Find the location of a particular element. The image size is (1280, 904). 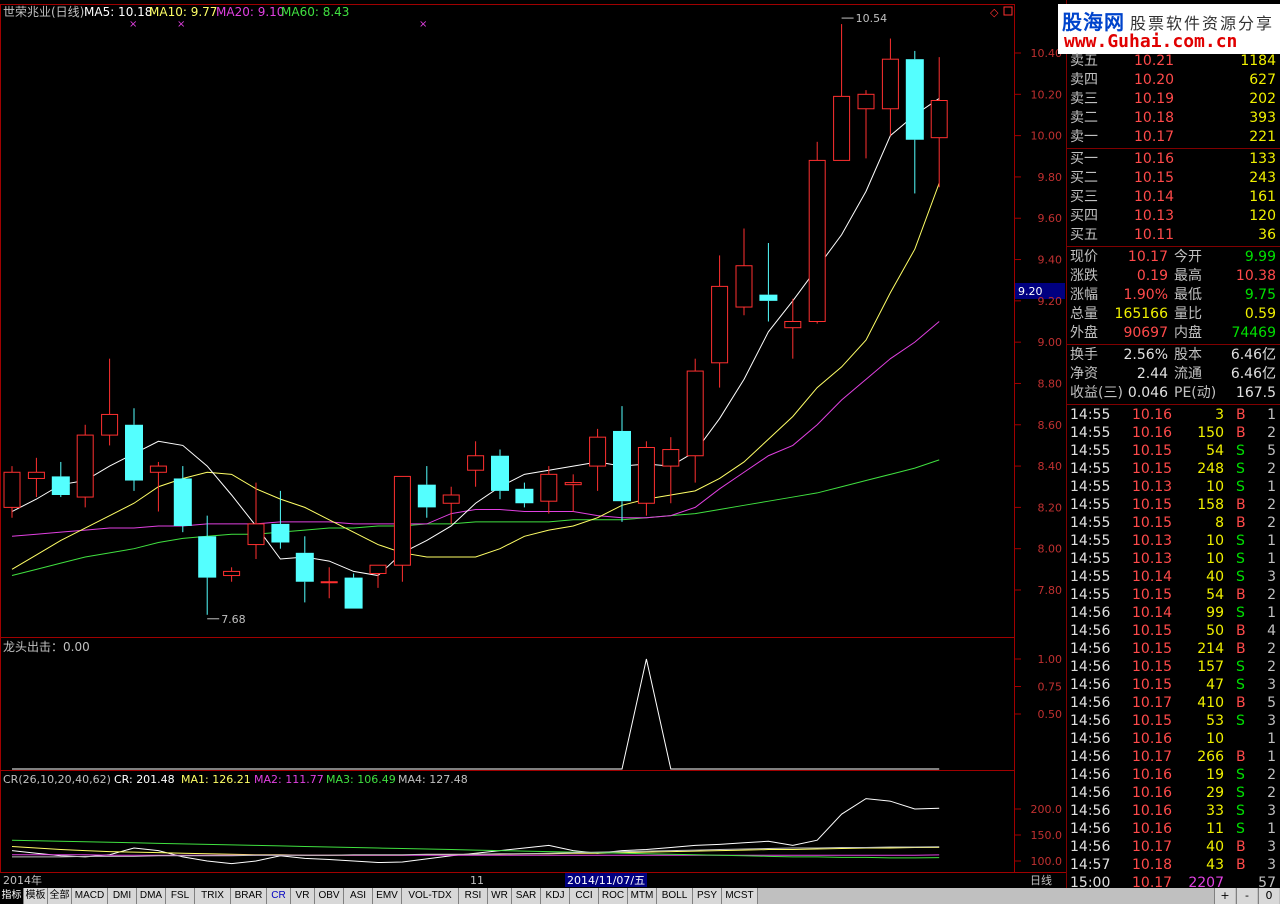

tick-row: 14:56 10.15 53 S 3 is located at coordinates (1174, 721).